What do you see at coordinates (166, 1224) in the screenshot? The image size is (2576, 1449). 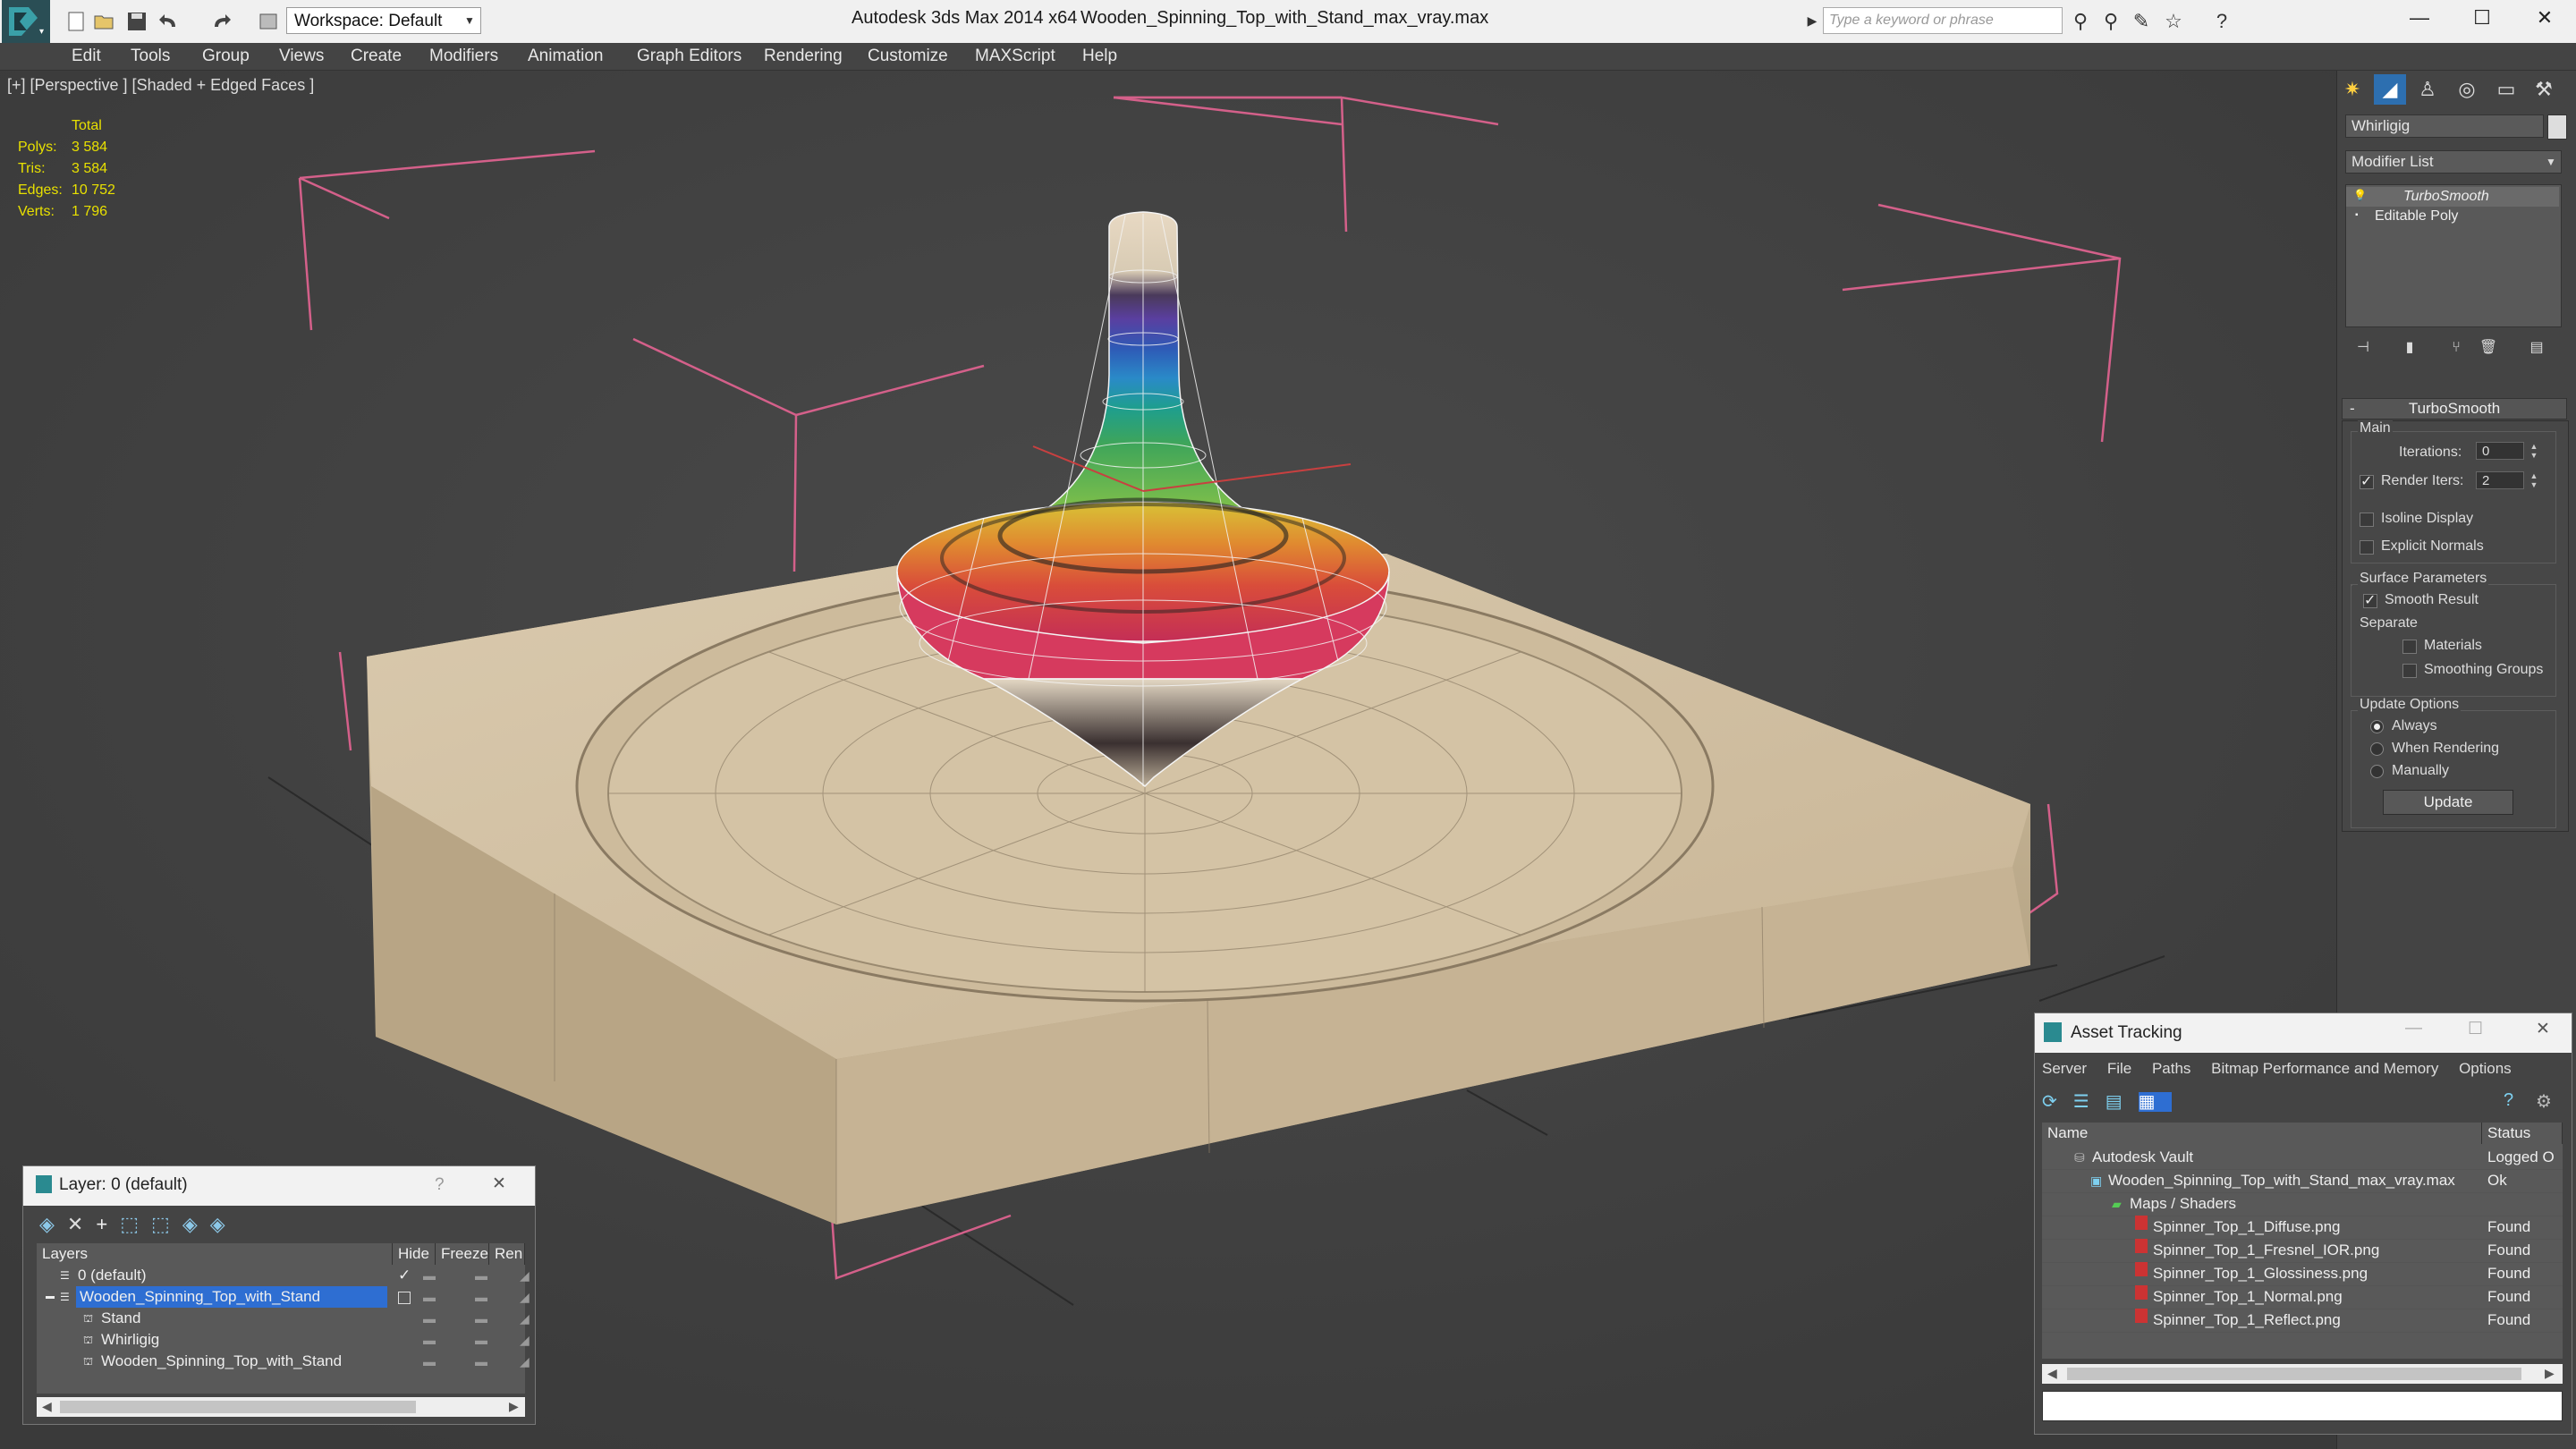 I see `highlight-icon: ⬚` at bounding box center [166, 1224].